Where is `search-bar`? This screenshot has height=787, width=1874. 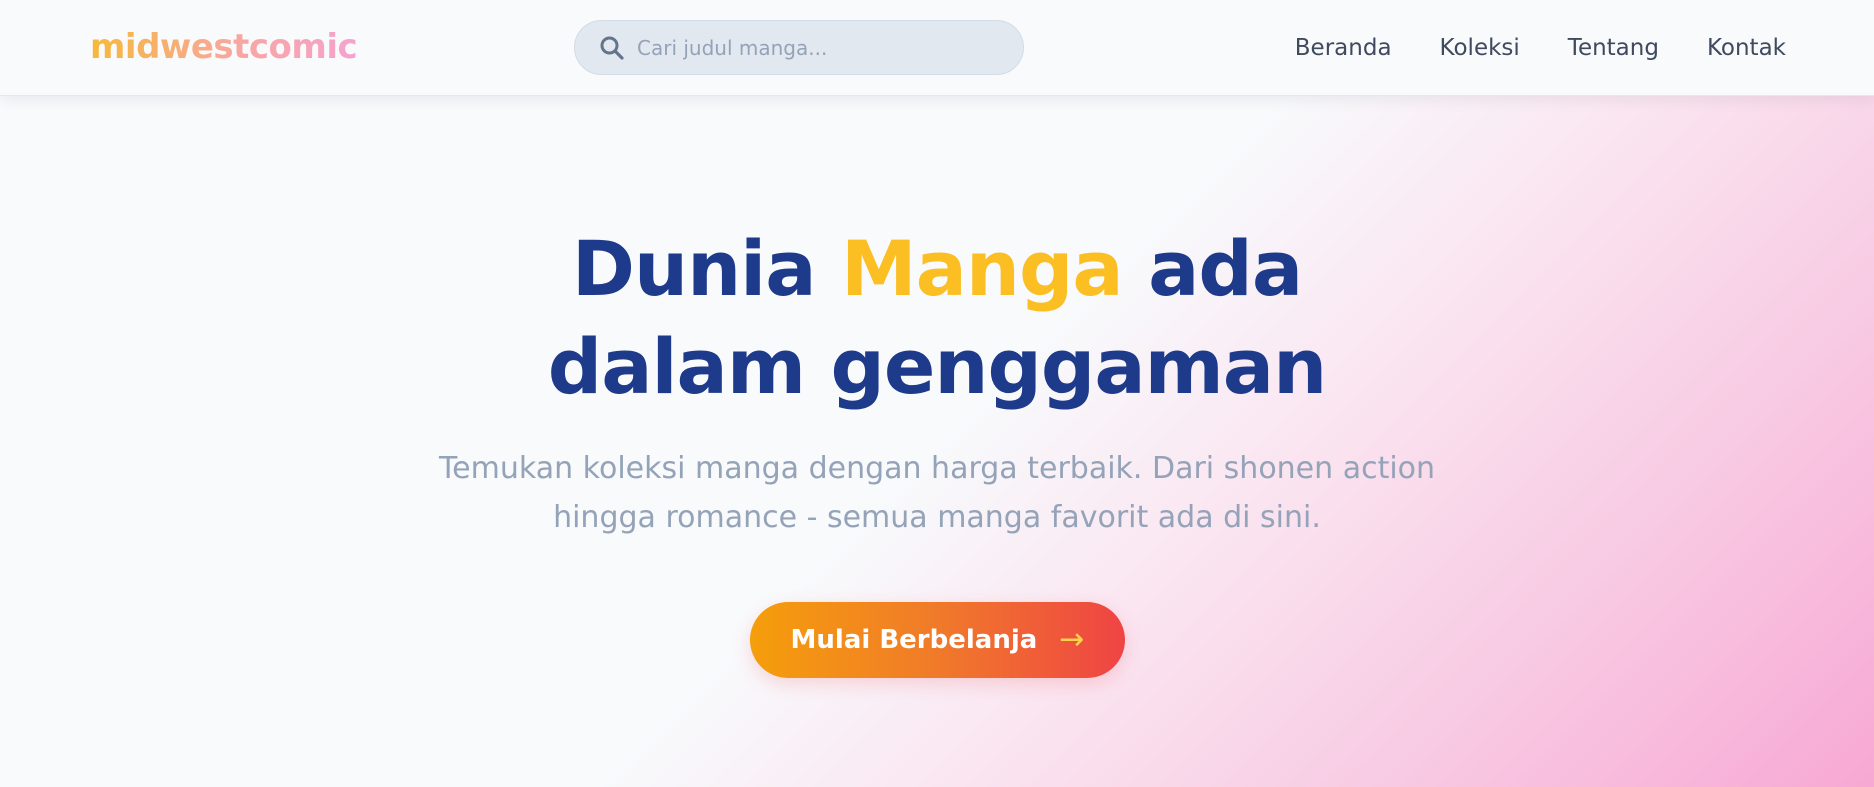 search-bar is located at coordinates (799, 47).